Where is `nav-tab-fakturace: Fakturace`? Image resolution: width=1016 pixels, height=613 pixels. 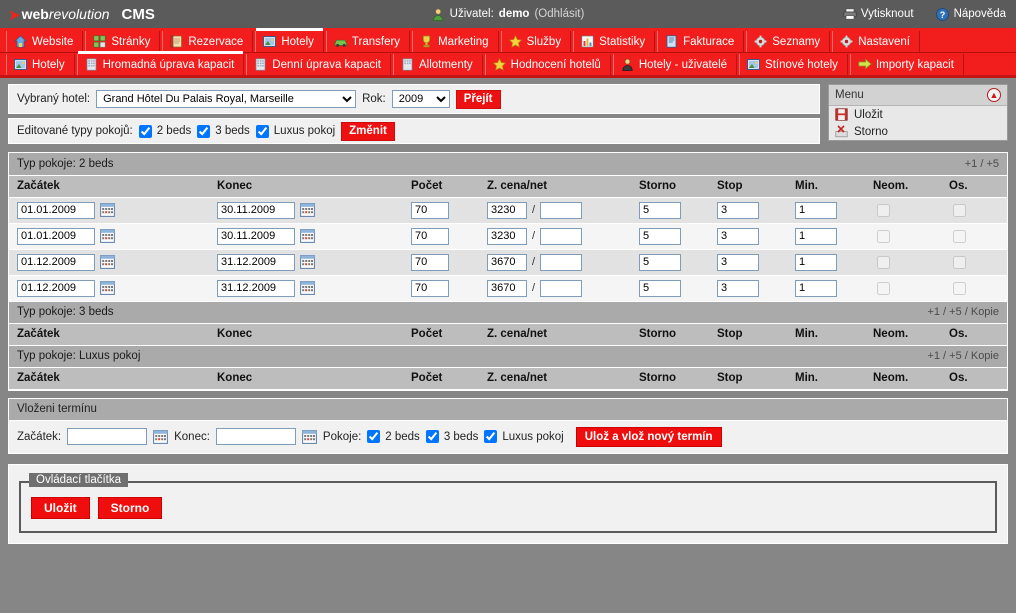 nav-tab-fakturace: Fakturace is located at coordinates (701, 41).